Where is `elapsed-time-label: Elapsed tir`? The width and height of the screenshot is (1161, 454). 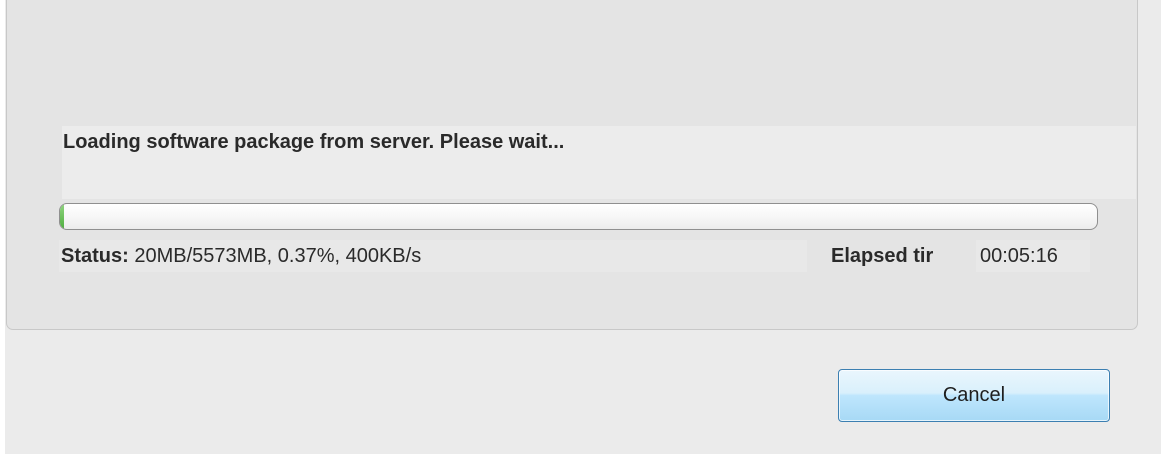 elapsed-time-label: Elapsed tir is located at coordinates (882, 256).